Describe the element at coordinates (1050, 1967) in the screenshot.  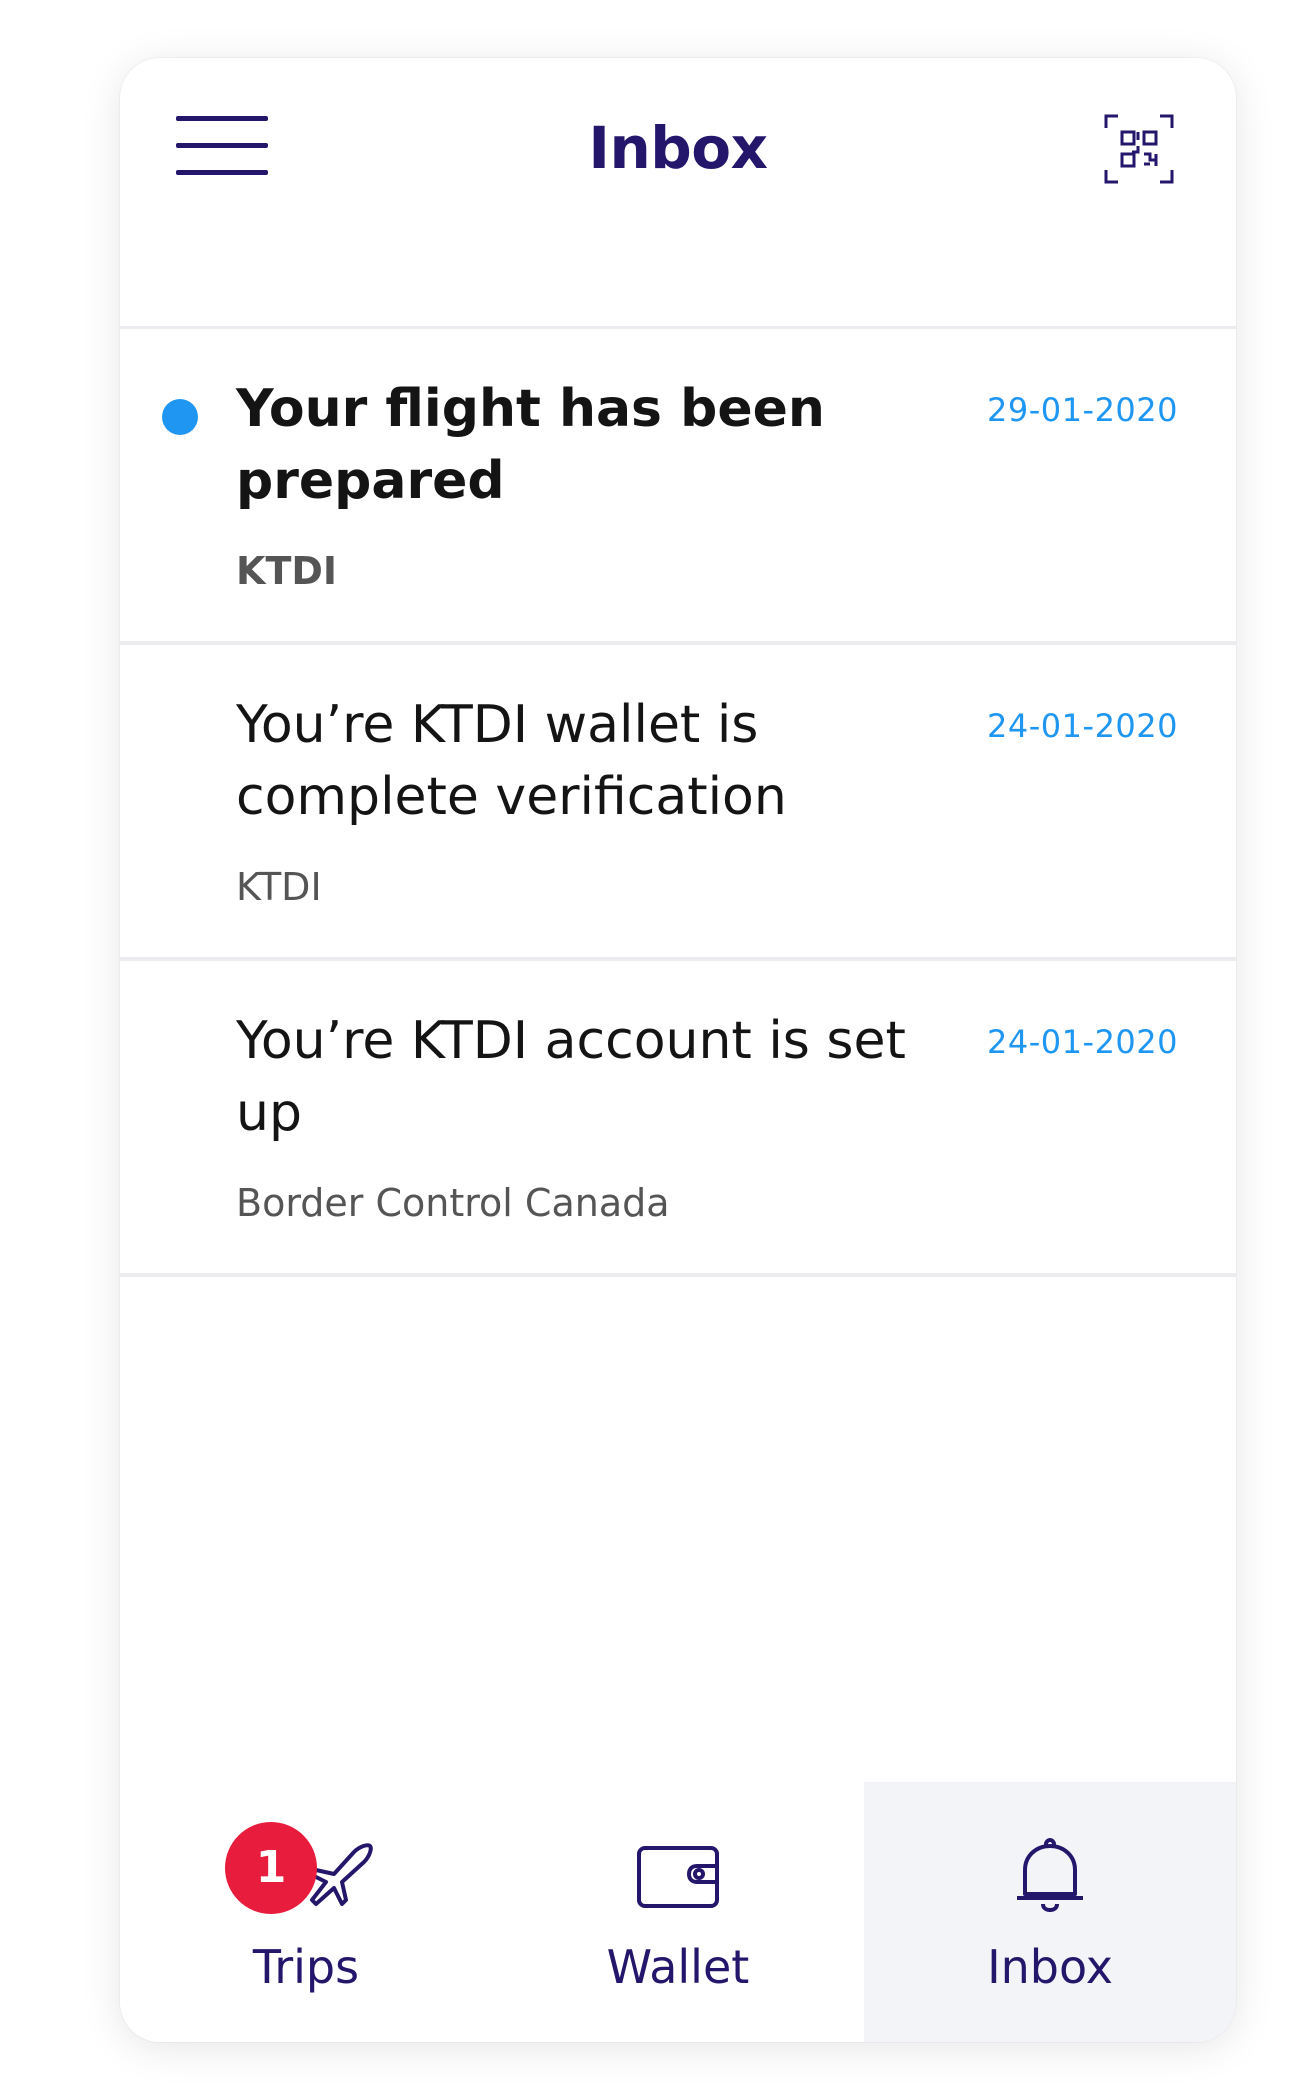
I see `tab-label: Inbox` at that location.